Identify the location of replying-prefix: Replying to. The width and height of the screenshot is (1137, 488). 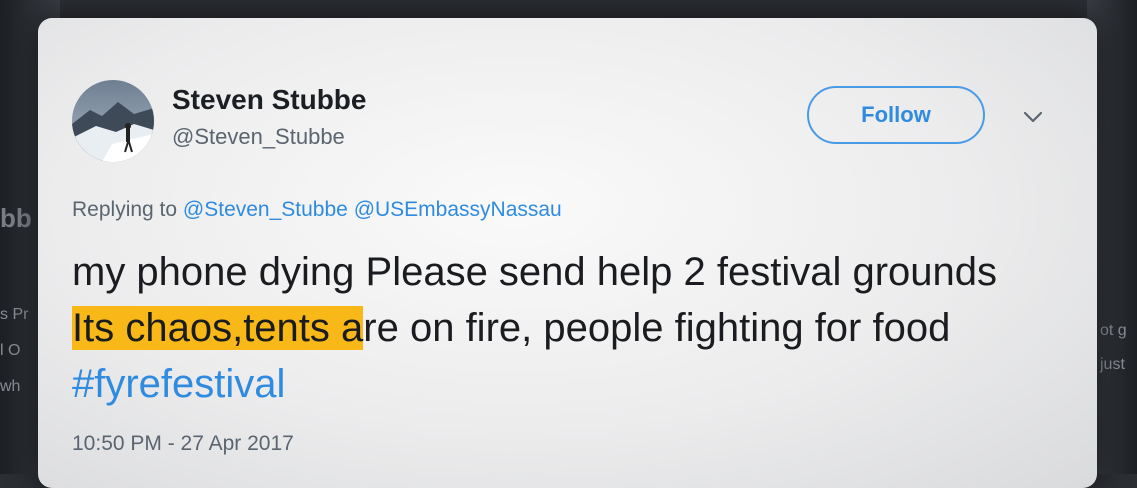
(125, 209).